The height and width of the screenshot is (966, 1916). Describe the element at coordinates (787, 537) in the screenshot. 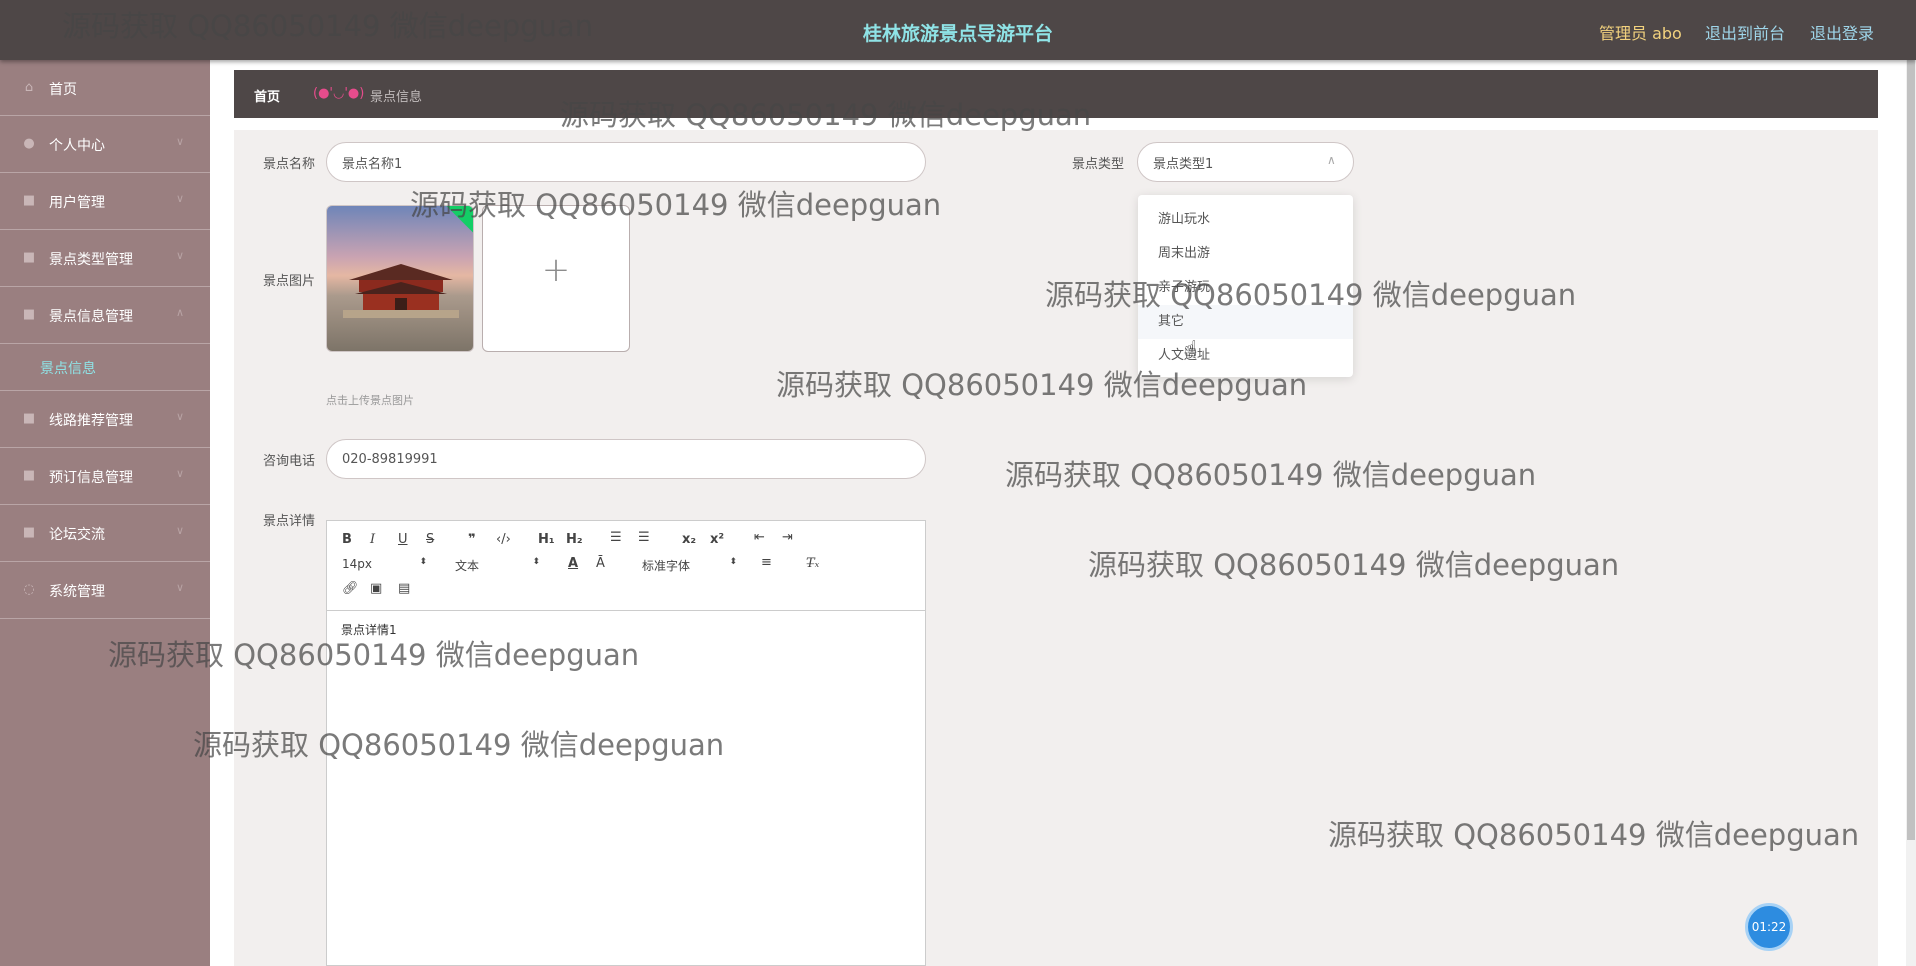

I see `indent-icon: ⇥` at that location.